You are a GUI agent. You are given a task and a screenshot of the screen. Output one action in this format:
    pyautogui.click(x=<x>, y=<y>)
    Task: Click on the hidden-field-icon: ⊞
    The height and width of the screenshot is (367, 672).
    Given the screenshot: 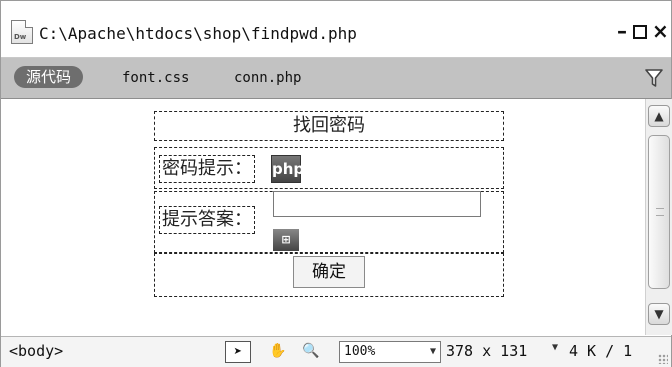 What is the action you would take?
    pyautogui.click(x=286, y=240)
    